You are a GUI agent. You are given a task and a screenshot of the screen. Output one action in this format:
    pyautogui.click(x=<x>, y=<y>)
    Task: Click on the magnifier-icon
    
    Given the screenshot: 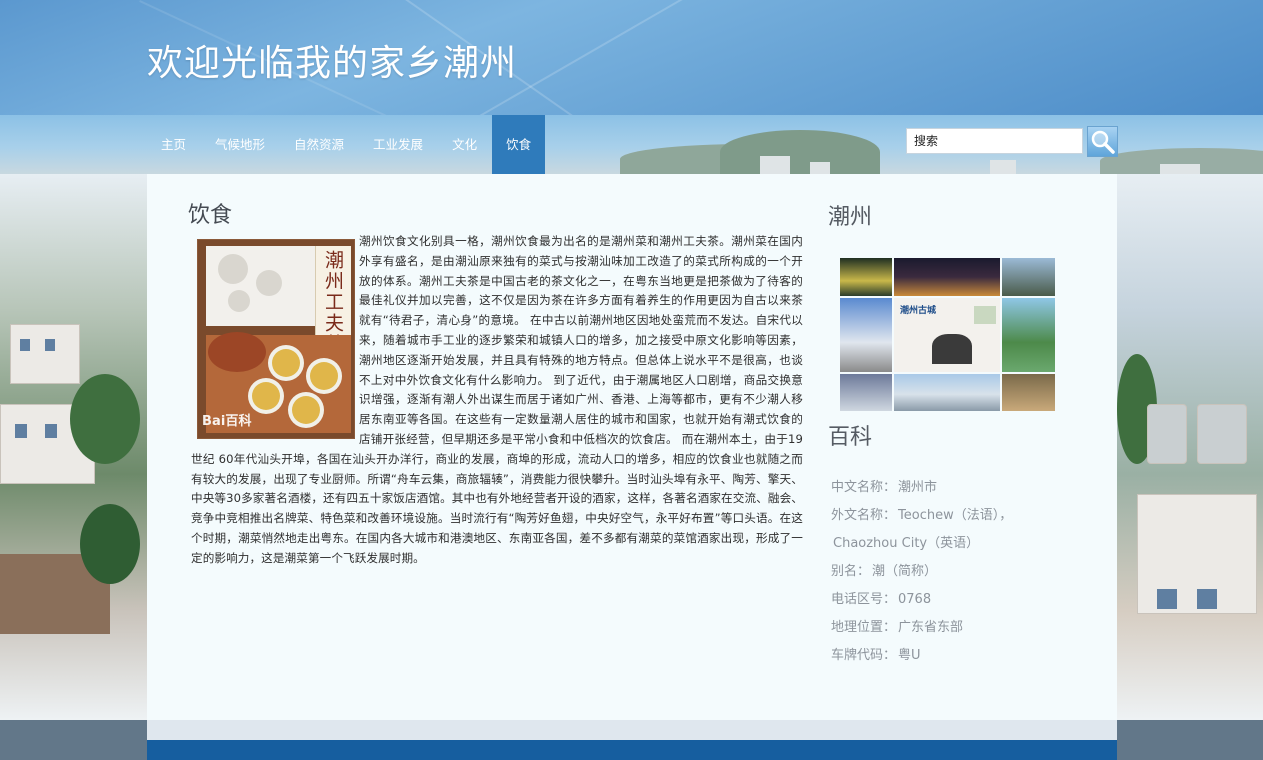 What is the action you would take?
    pyautogui.click(x=1103, y=142)
    